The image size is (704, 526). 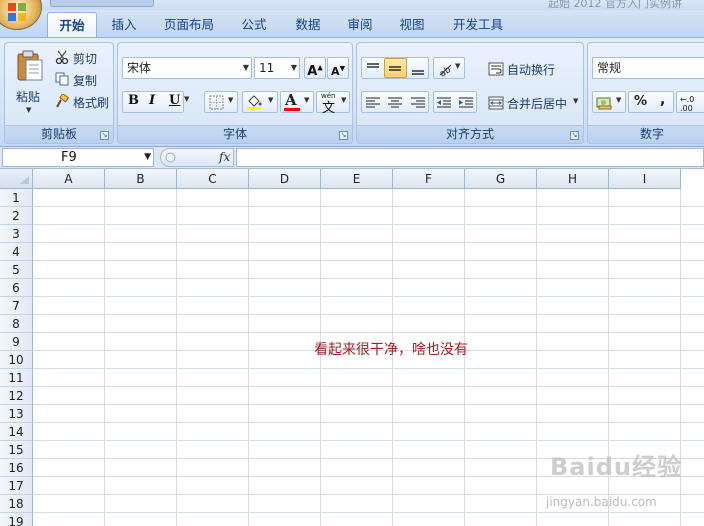 What do you see at coordinates (501, 179) in the screenshot?
I see `column-header-g: G` at bounding box center [501, 179].